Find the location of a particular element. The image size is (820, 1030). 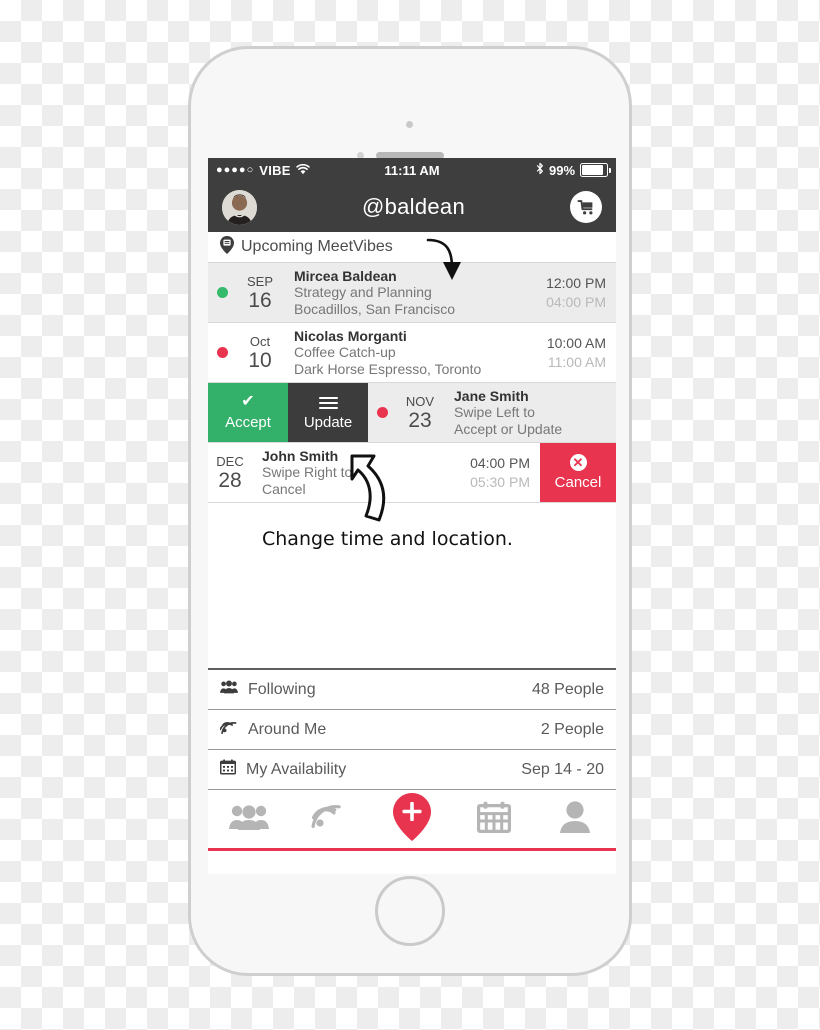

cancel-button: ✕ Cancel is located at coordinates (578, 472).